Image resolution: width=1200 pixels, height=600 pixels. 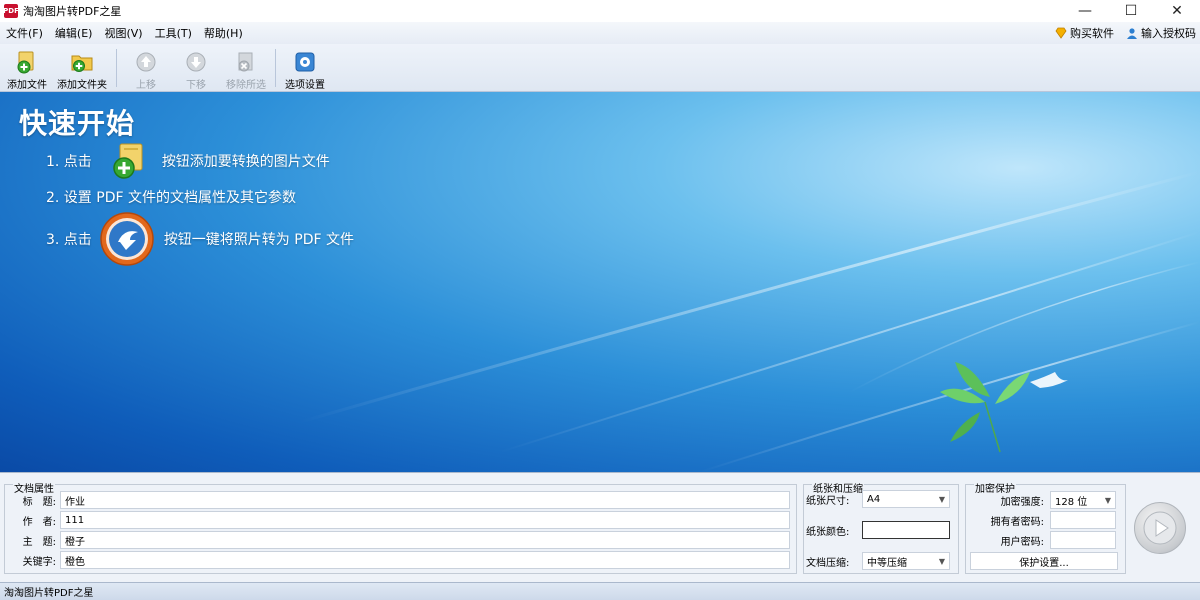 What do you see at coordinates (425, 520) in the screenshot?
I see `author-field: 111` at bounding box center [425, 520].